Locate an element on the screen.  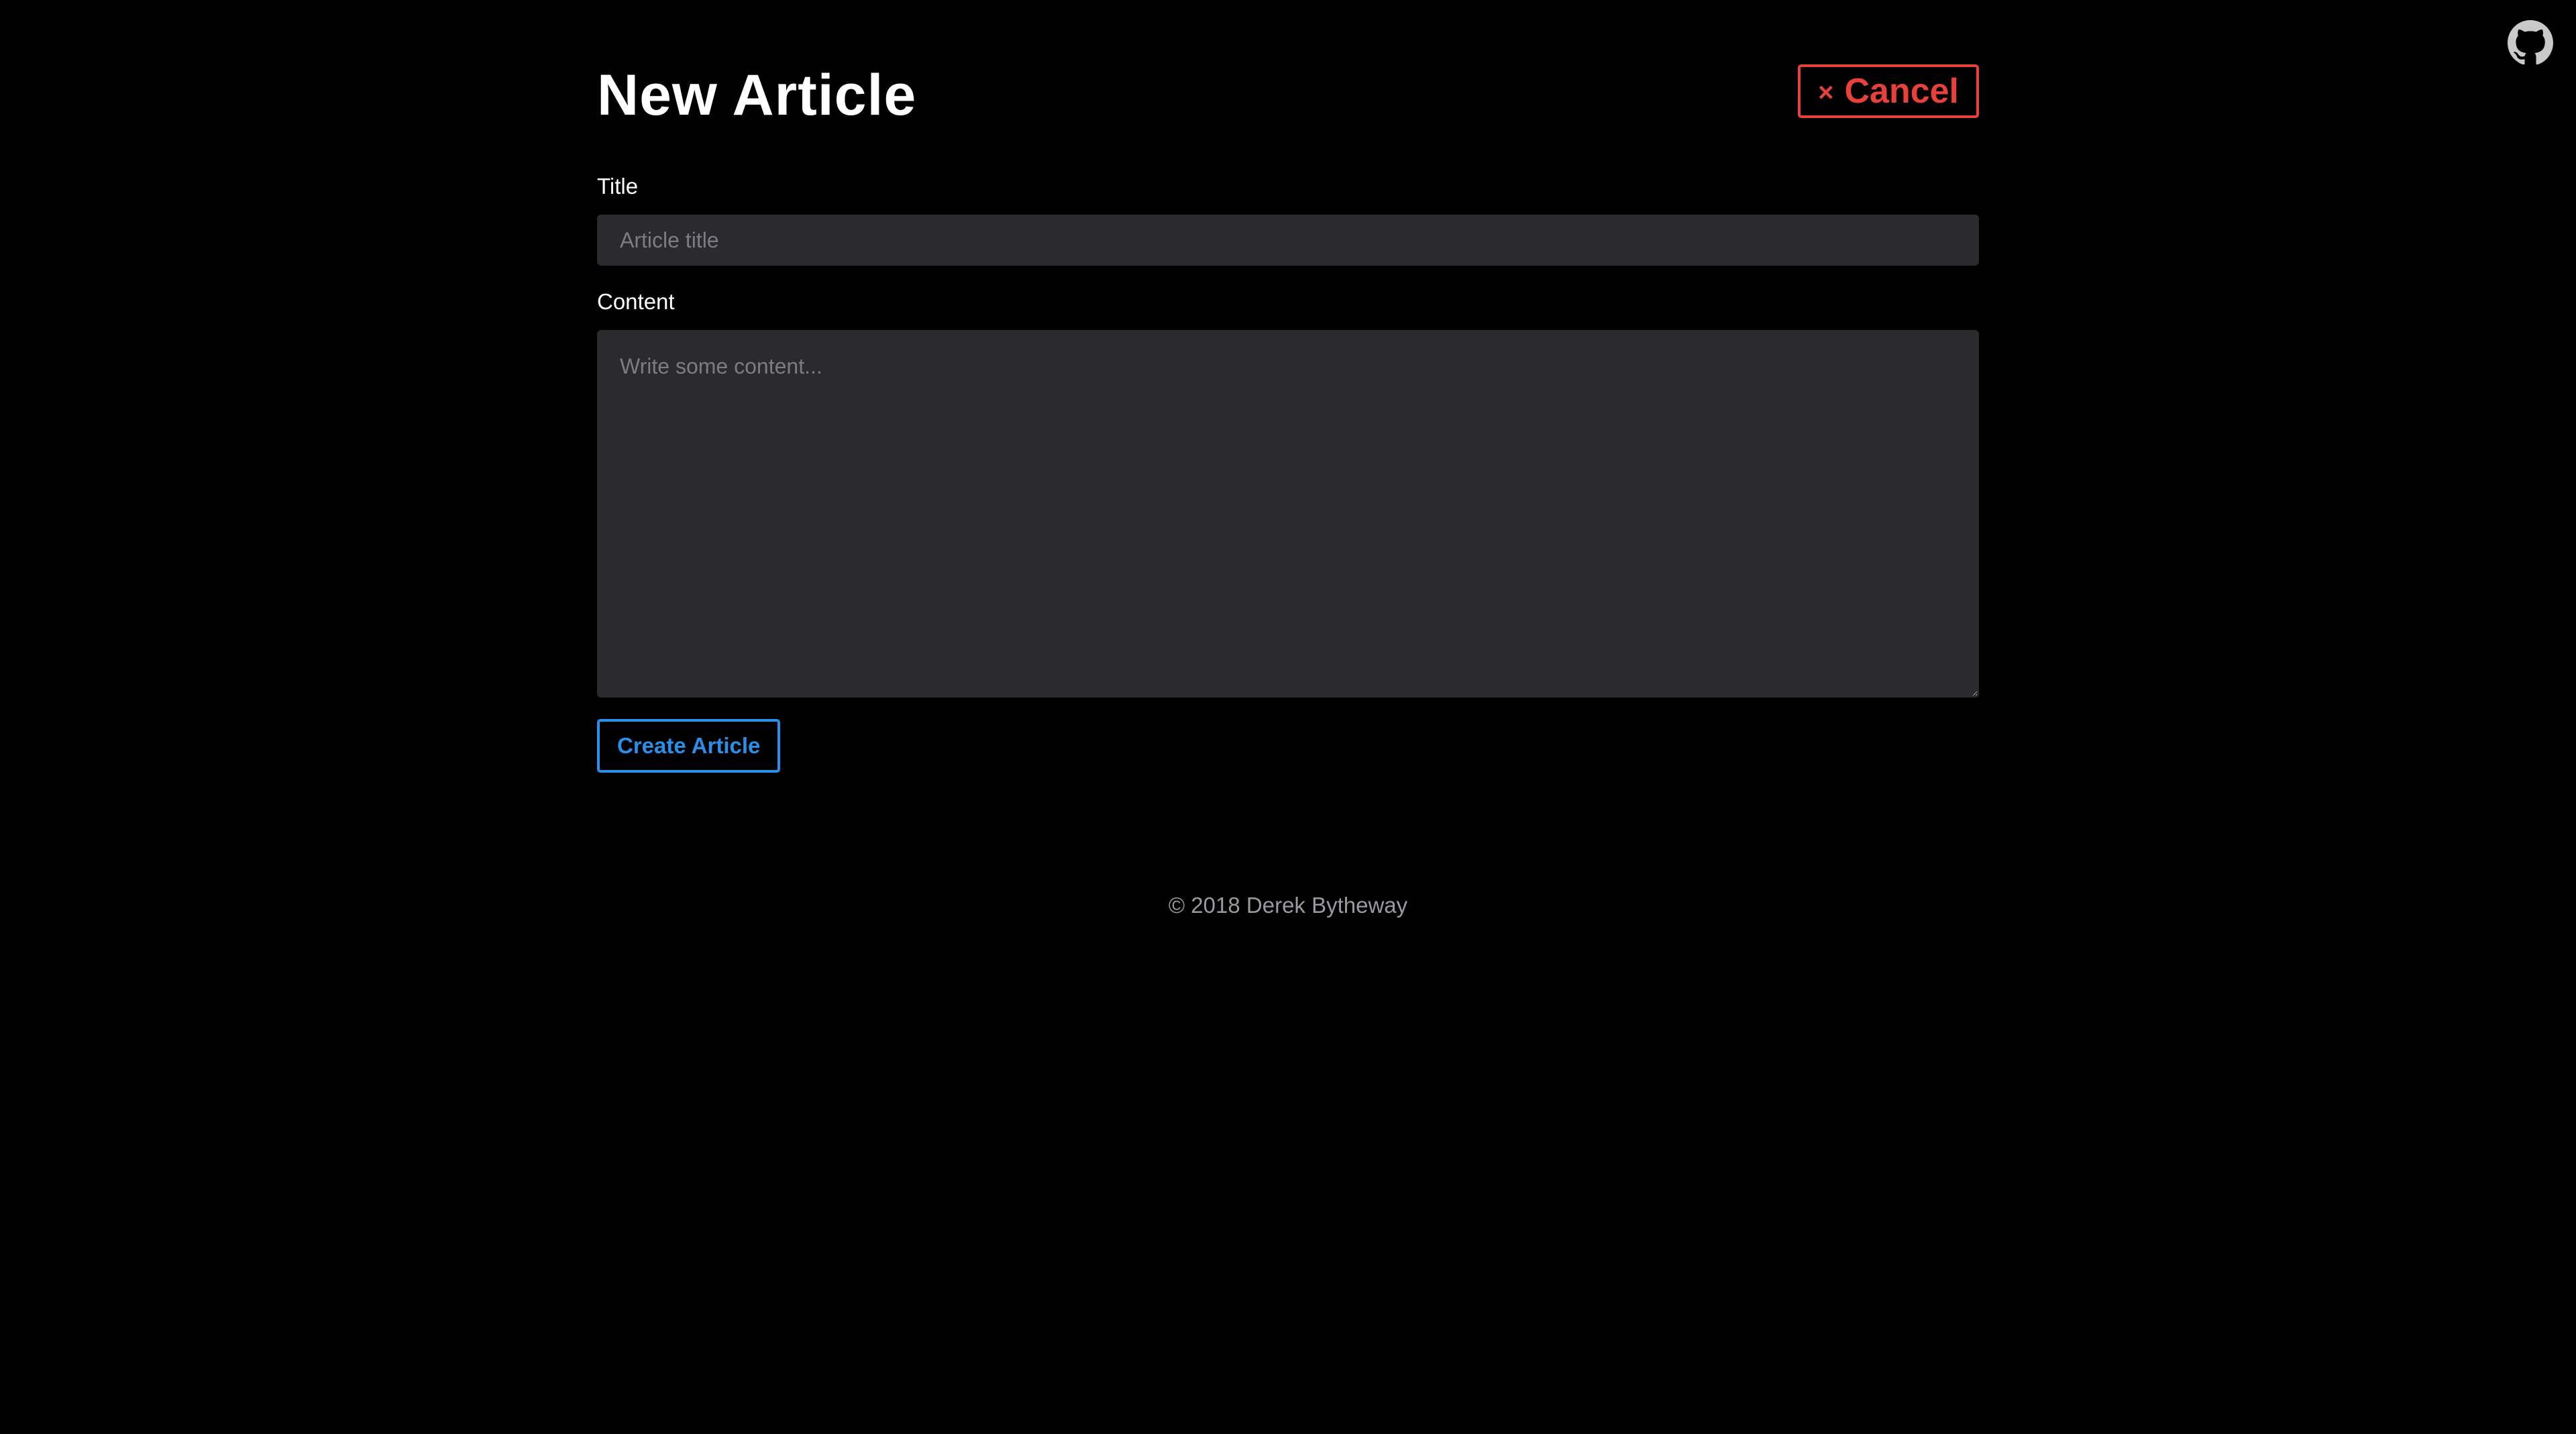
create-article-button: Create Article is located at coordinates (689, 746).